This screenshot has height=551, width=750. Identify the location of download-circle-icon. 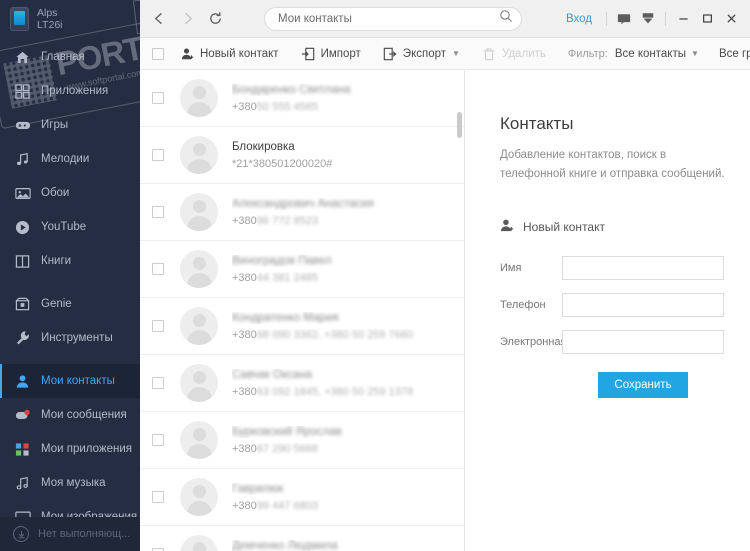
(21, 534).